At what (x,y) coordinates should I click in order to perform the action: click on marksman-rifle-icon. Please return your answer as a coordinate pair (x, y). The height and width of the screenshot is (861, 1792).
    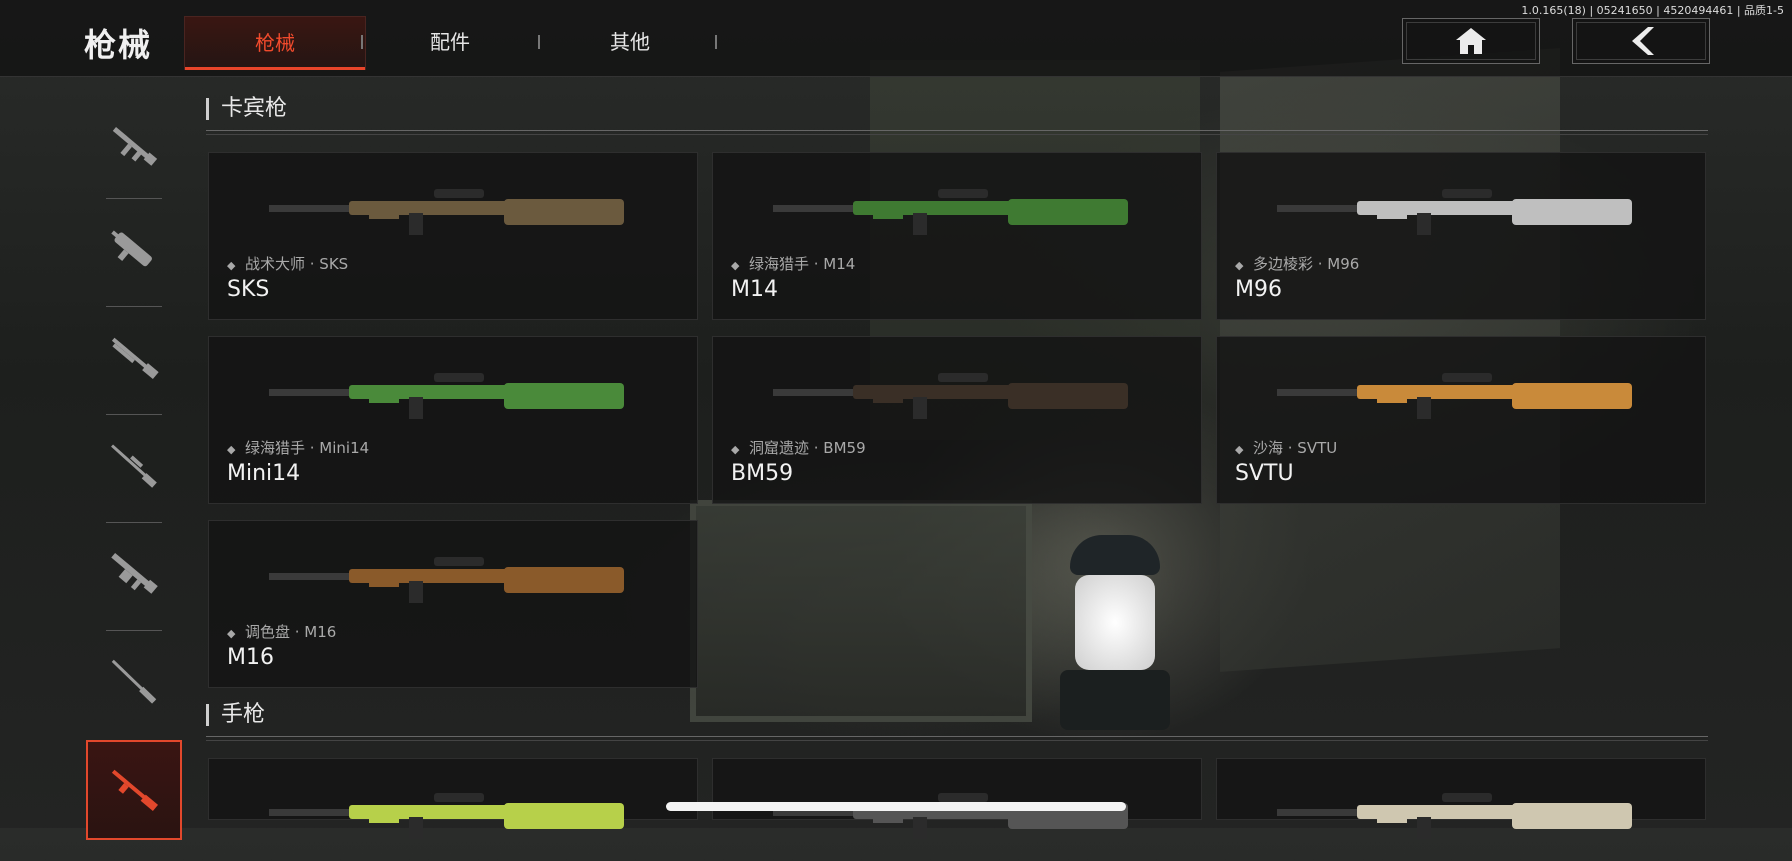
    Looking at the image, I should click on (134, 681).